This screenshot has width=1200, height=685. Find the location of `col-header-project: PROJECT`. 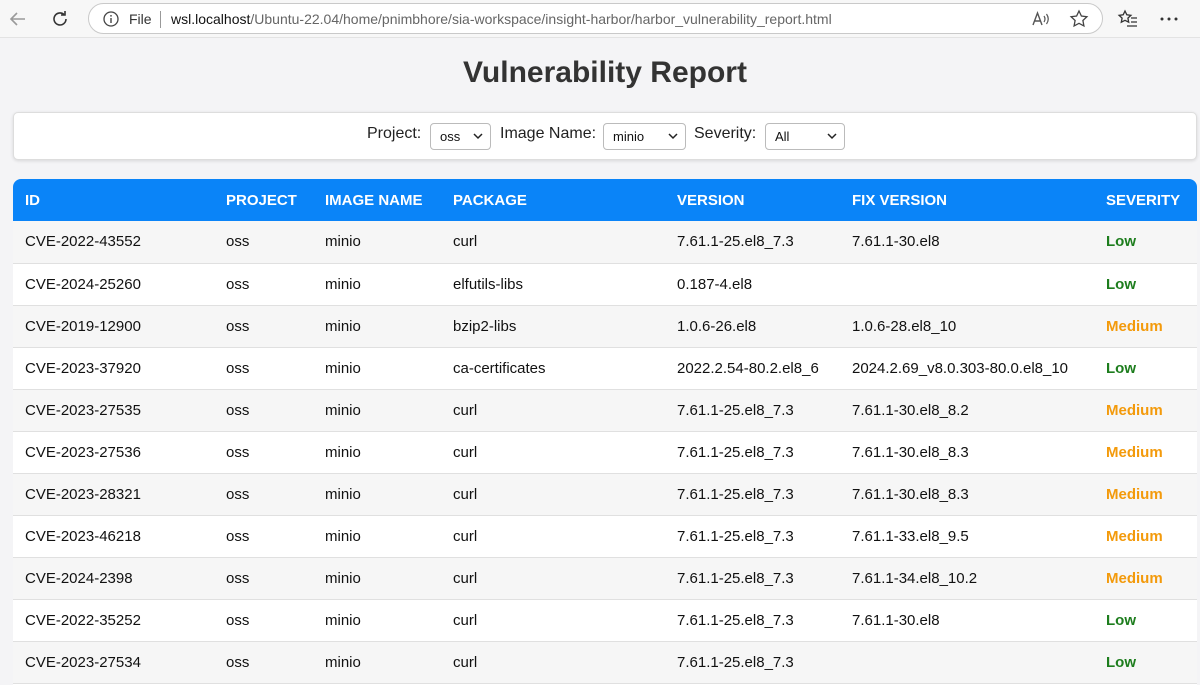

col-header-project: PROJECT is located at coordinates (261, 200).